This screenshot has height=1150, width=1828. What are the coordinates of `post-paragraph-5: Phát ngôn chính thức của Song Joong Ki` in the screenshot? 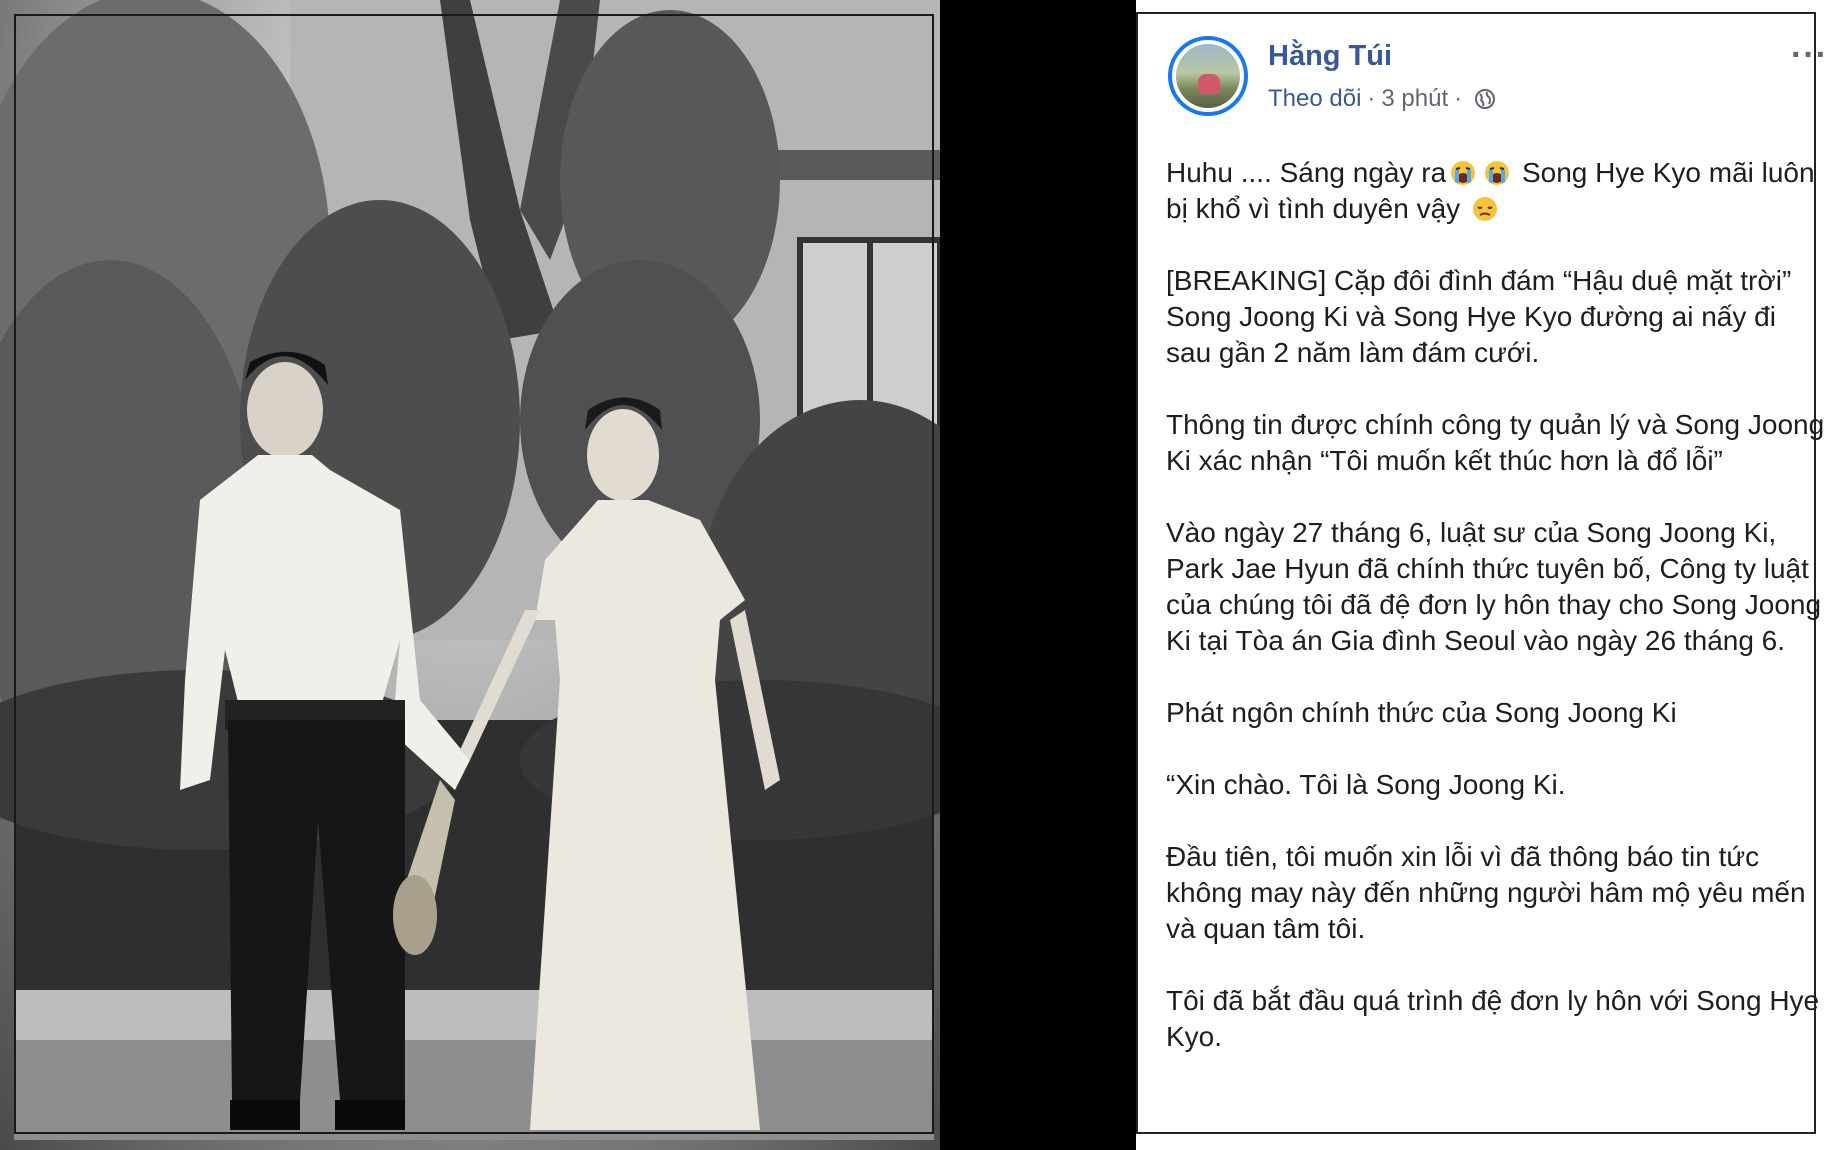 It's located at (1421, 712).